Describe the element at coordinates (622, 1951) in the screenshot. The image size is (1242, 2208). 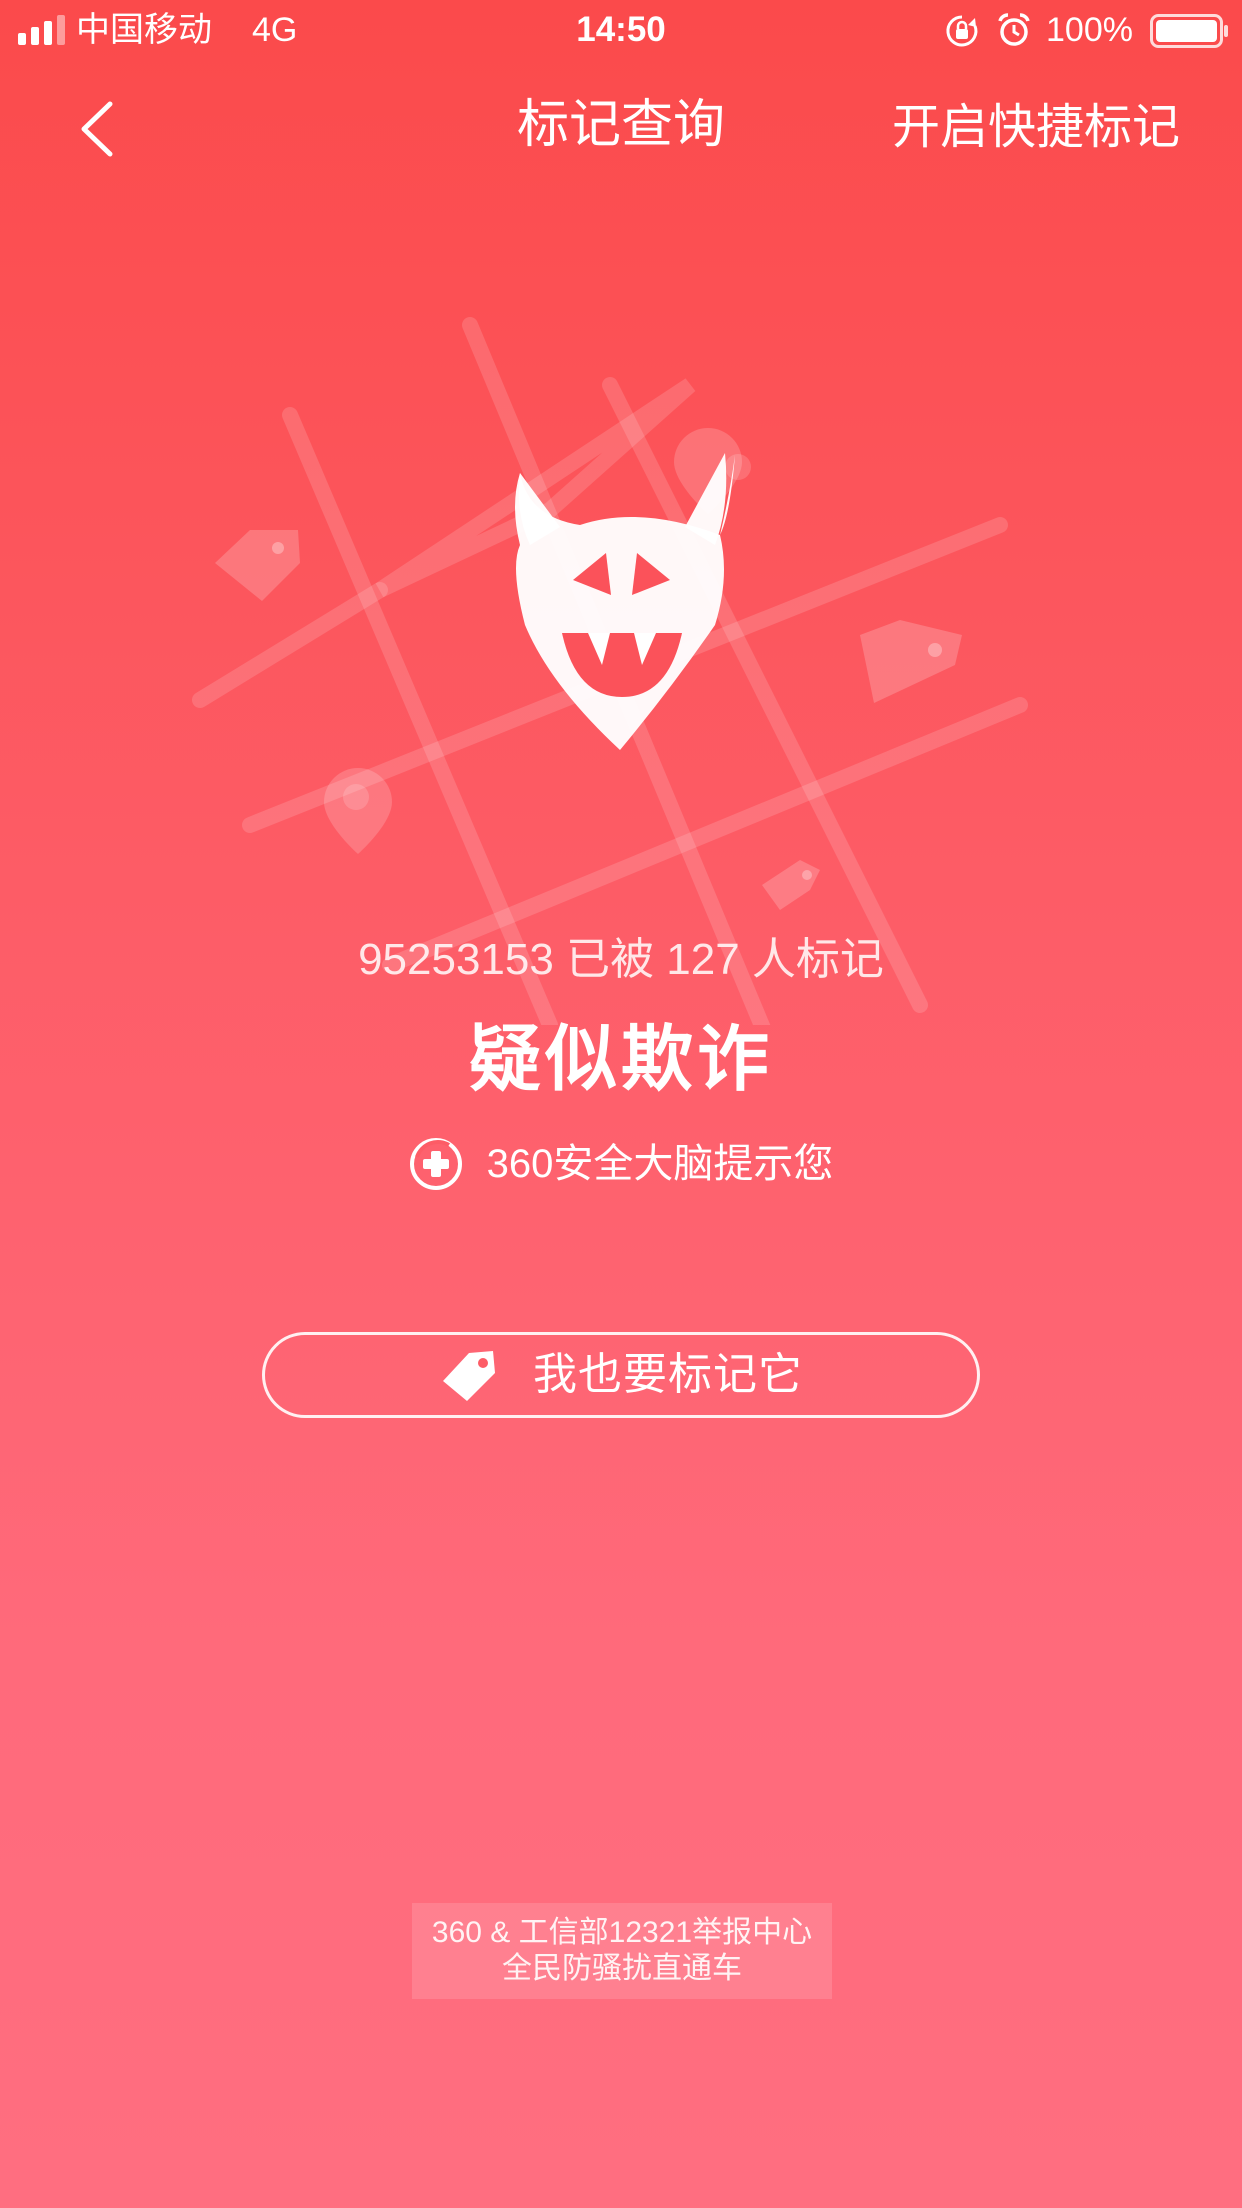
I see `report-center-banner: 360 & 工信部12321举报中心 全民防骚扰直通车` at that location.